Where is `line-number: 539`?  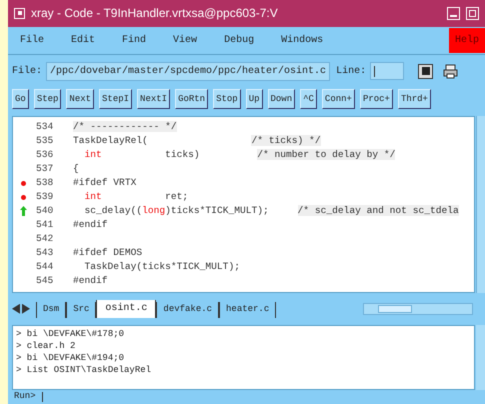 line-number: 539 is located at coordinates (44, 197).